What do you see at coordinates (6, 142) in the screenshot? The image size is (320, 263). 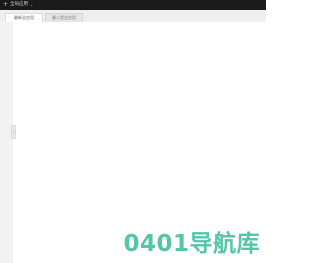 I see `left-sidebar-rail` at bounding box center [6, 142].